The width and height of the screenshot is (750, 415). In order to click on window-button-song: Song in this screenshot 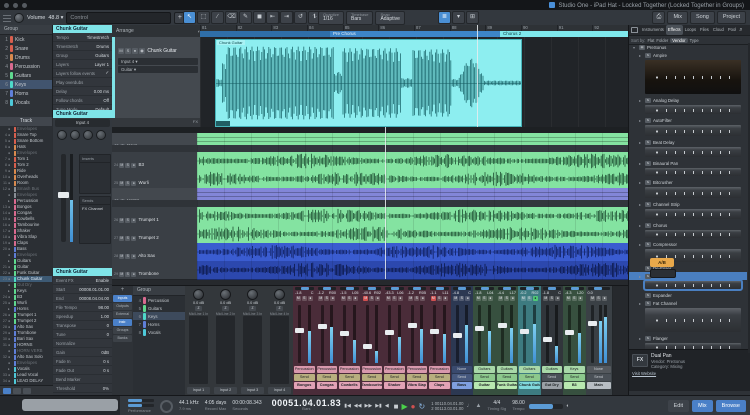, I will do `click(702, 17)`.